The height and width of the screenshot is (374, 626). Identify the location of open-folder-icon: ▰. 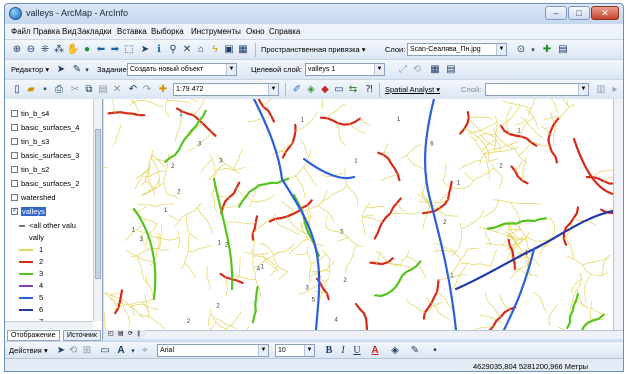
(31, 90).